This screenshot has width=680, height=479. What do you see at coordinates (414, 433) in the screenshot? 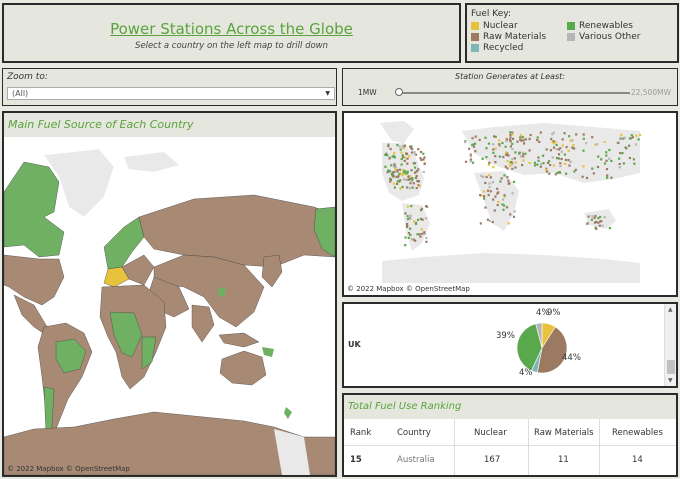
I see `column-header-country: Country` at bounding box center [414, 433].